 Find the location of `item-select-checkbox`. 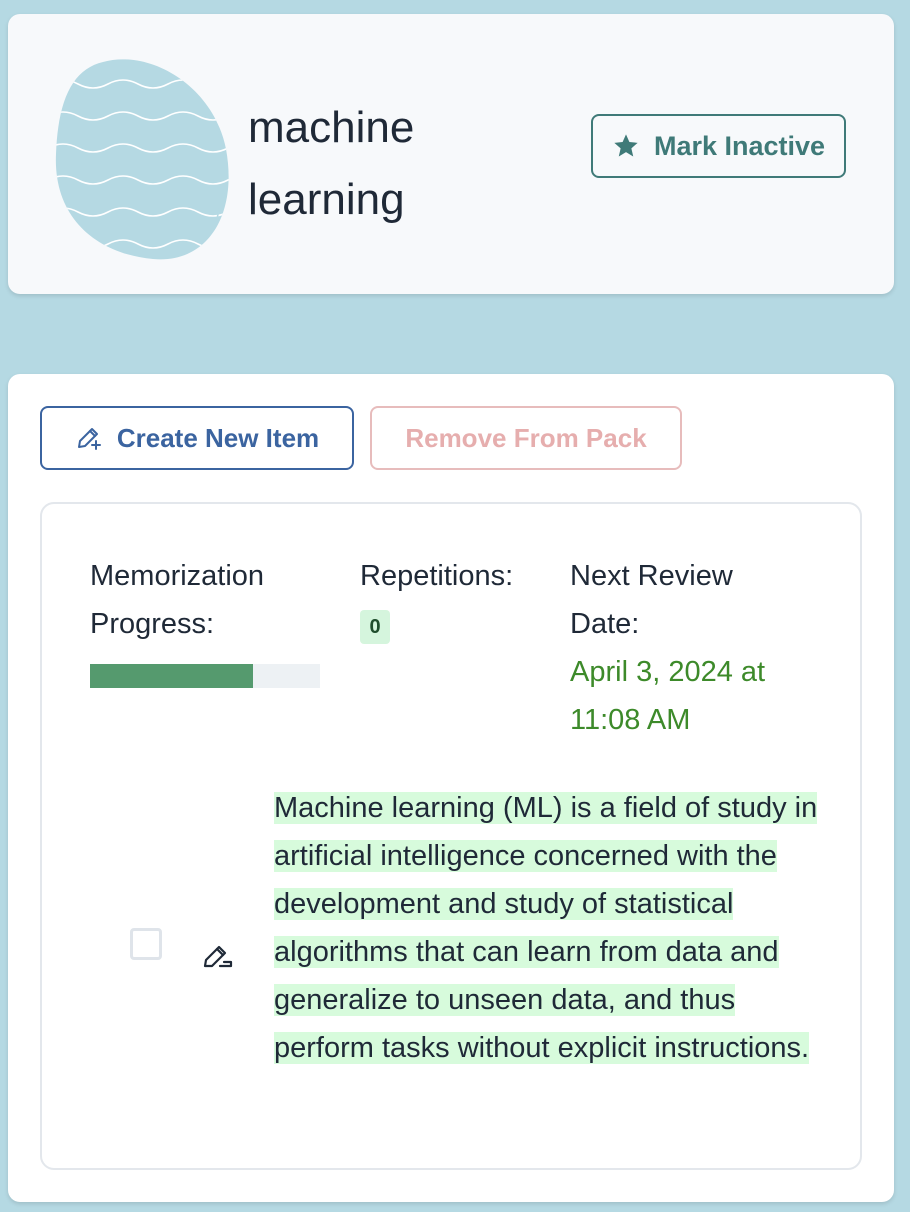

item-select-checkbox is located at coordinates (146, 944).